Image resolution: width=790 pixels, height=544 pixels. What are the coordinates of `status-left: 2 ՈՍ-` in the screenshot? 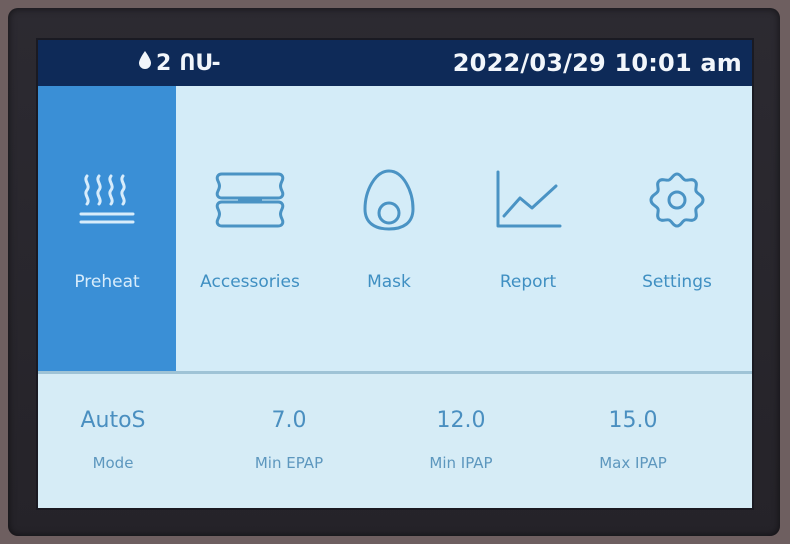 It's located at (179, 63).